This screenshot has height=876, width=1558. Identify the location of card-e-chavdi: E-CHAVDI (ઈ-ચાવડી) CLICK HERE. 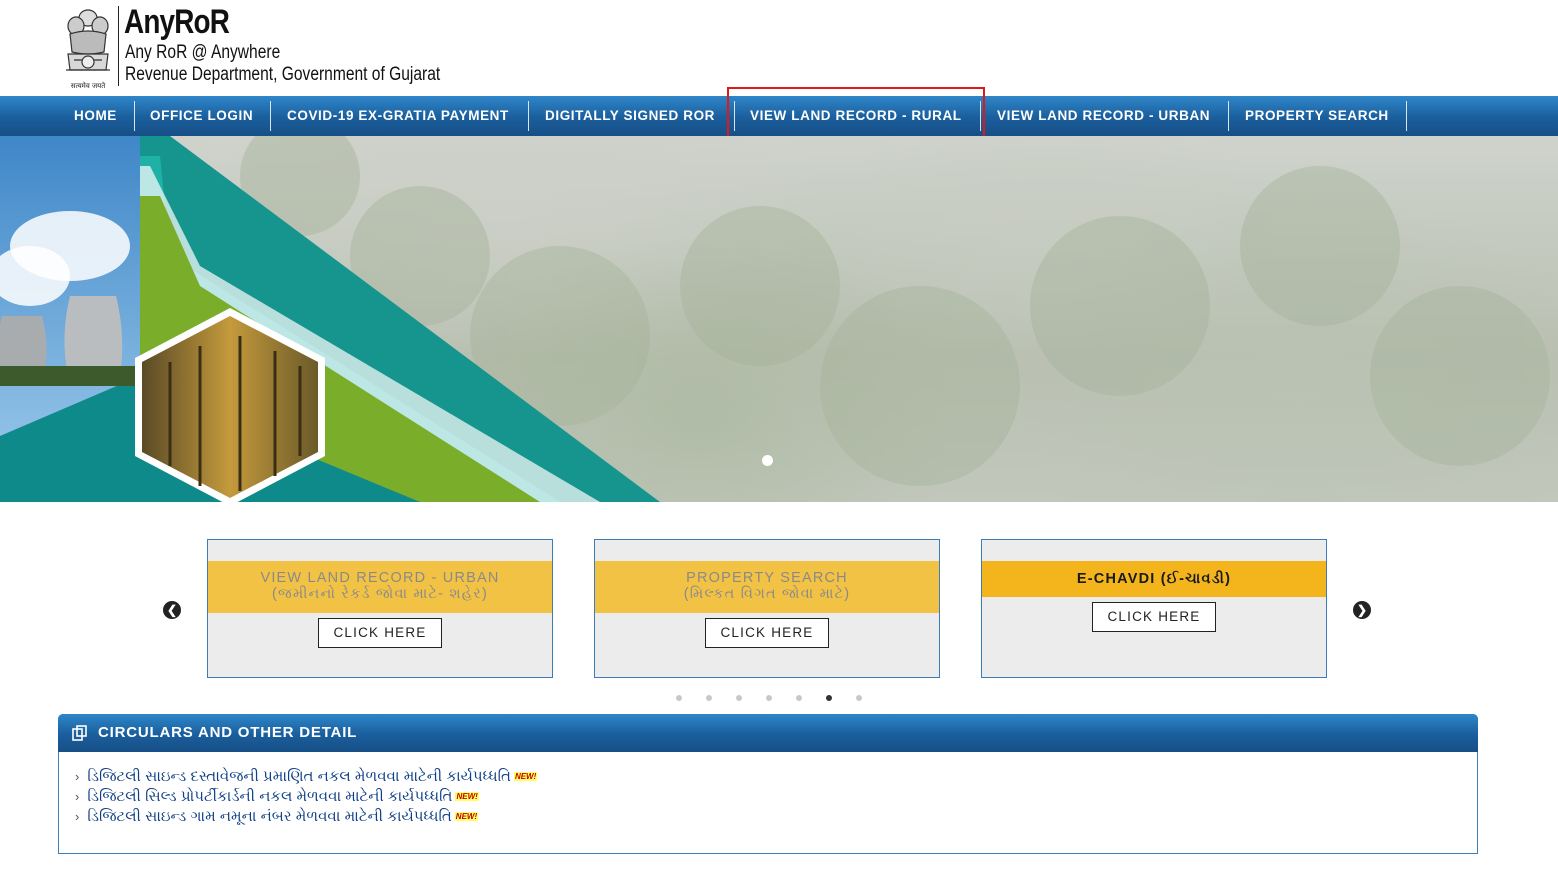
(1154, 608).